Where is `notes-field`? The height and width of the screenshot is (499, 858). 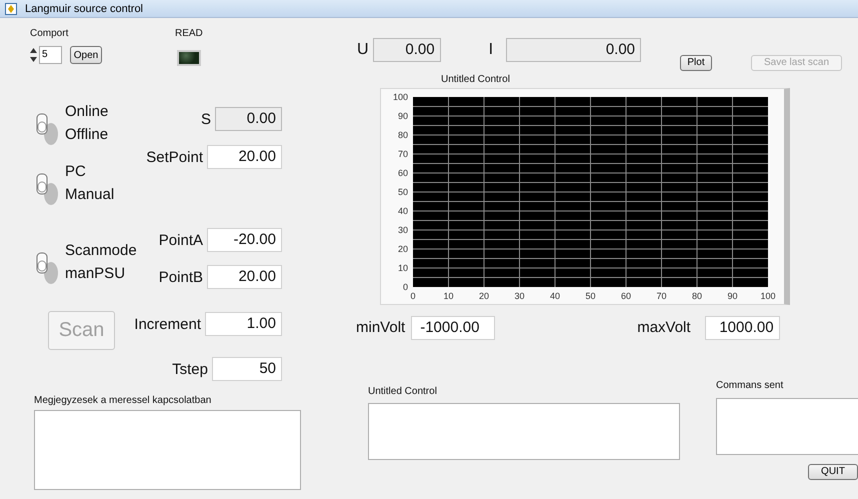 notes-field is located at coordinates (167, 450).